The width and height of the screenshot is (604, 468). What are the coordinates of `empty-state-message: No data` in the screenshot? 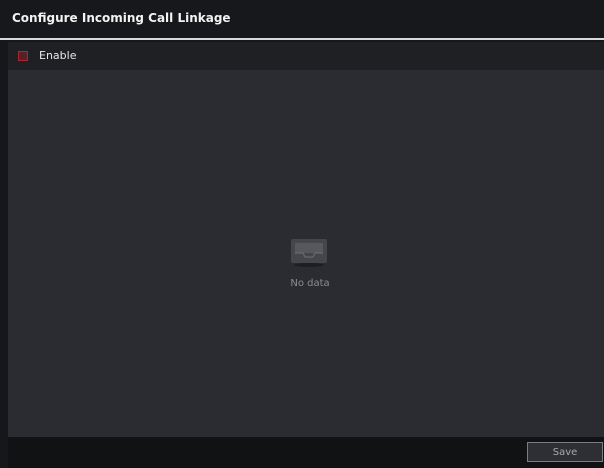 It's located at (310, 283).